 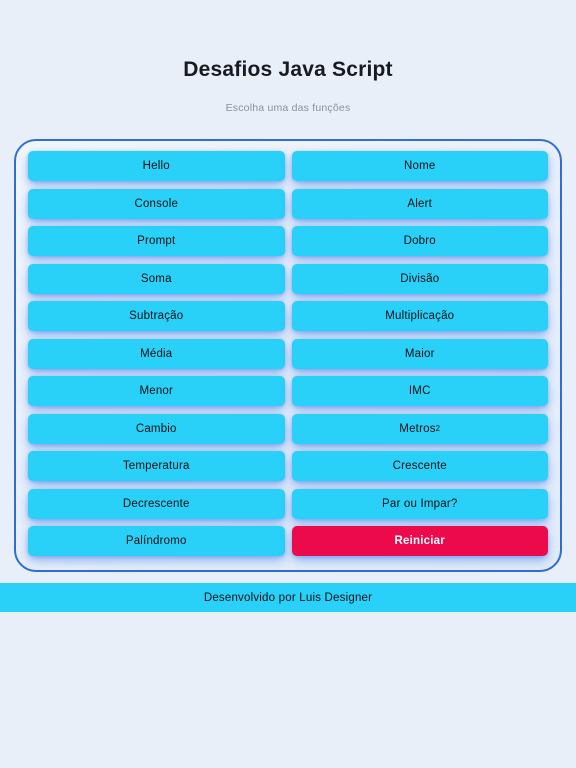 I want to click on function-button: Média, so click(x=156, y=353).